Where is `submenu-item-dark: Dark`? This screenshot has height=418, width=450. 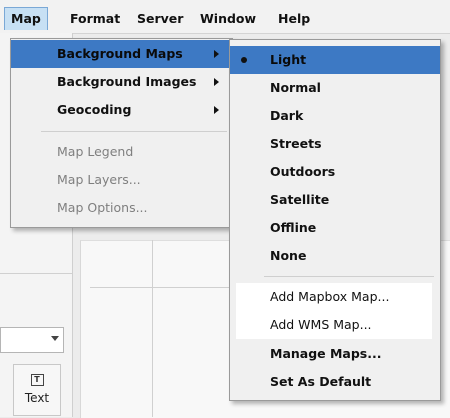
submenu-item-dark: Dark is located at coordinates (335, 116).